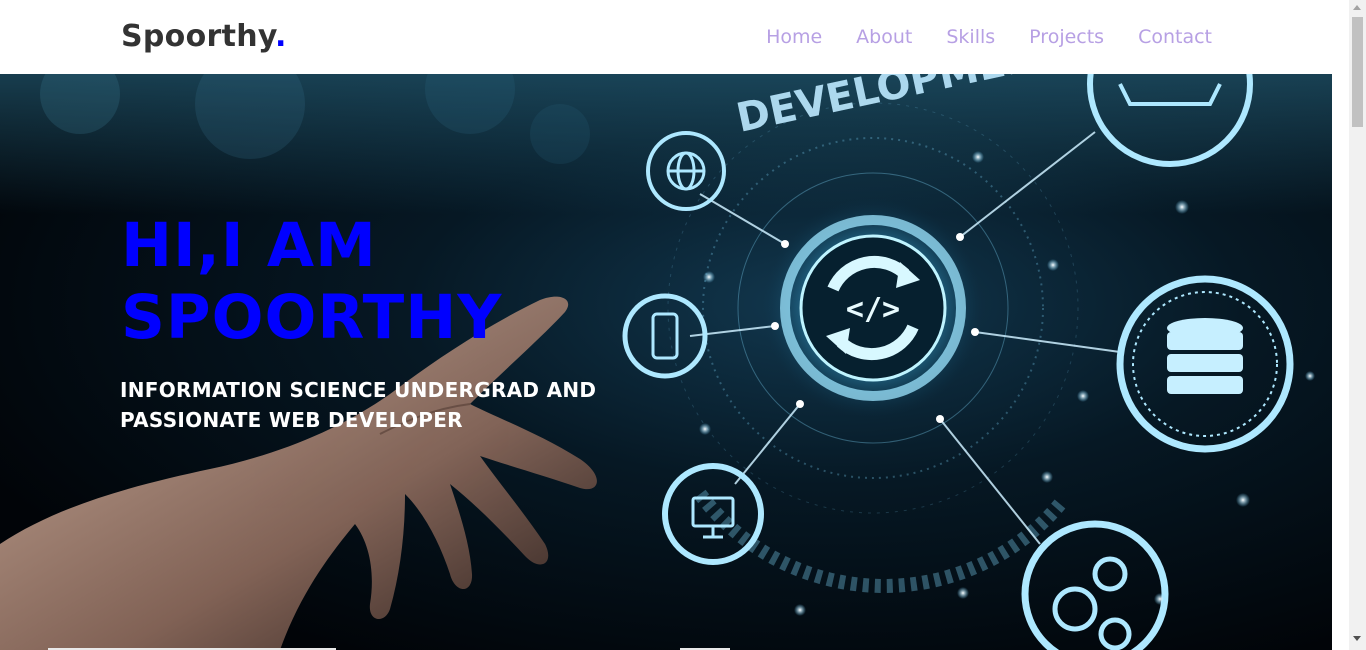 The image size is (1366, 650). Describe the element at coordinates (884, 37) in the screenshot. I see `nav-link-about: About` at that location.